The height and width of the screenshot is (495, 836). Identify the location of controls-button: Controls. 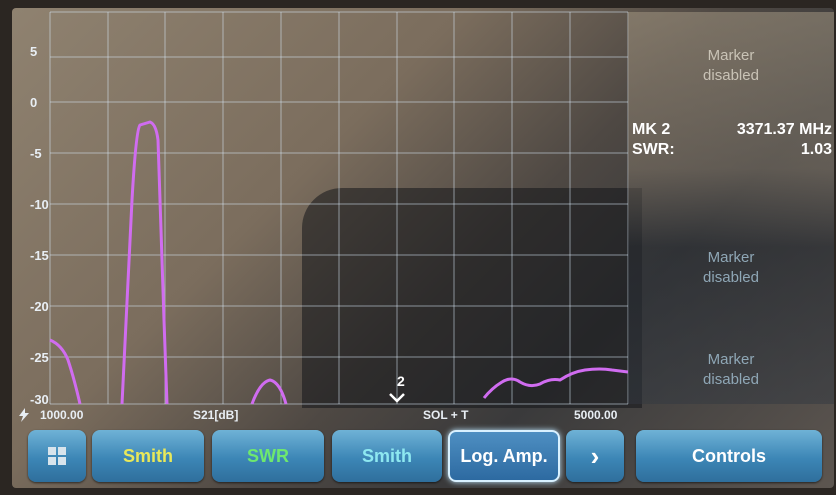
(729, 456).